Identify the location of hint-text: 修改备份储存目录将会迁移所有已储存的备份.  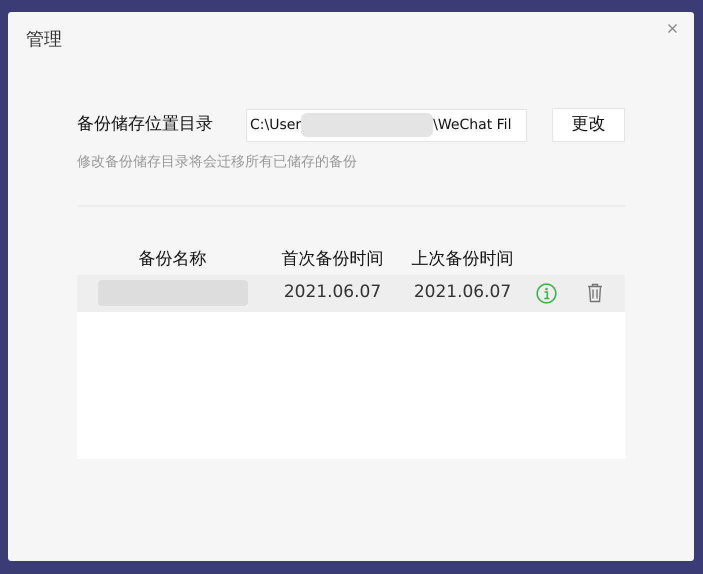
(217, 162).